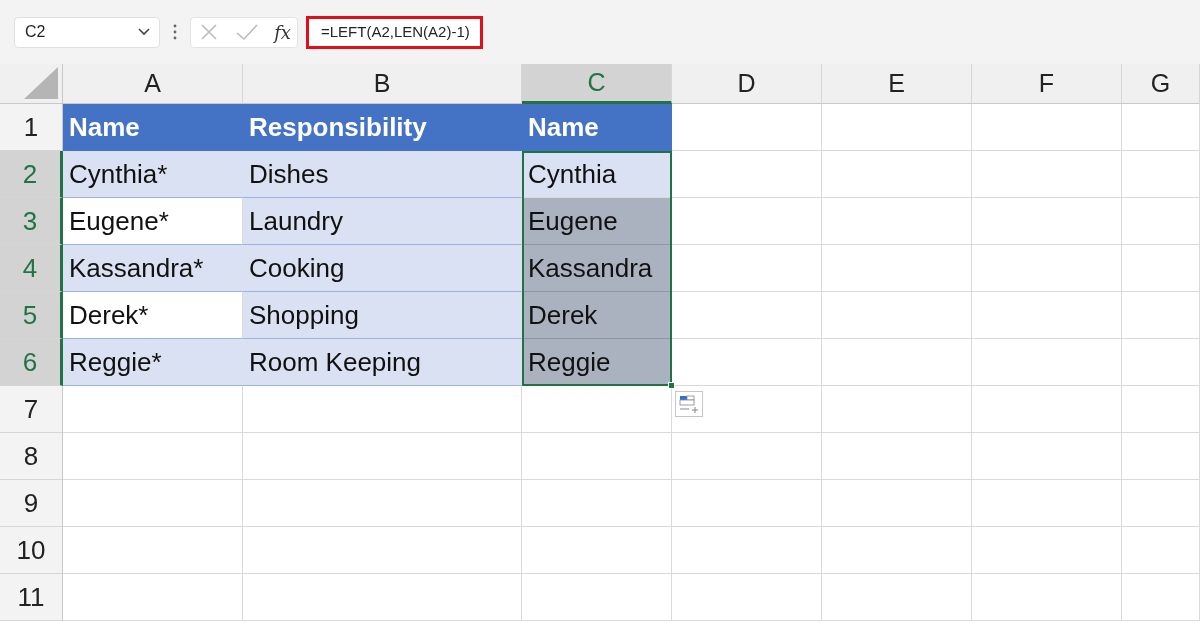 The image size is (1200, 630). I want to click on table-cell: Shopping, so click(382, 315).